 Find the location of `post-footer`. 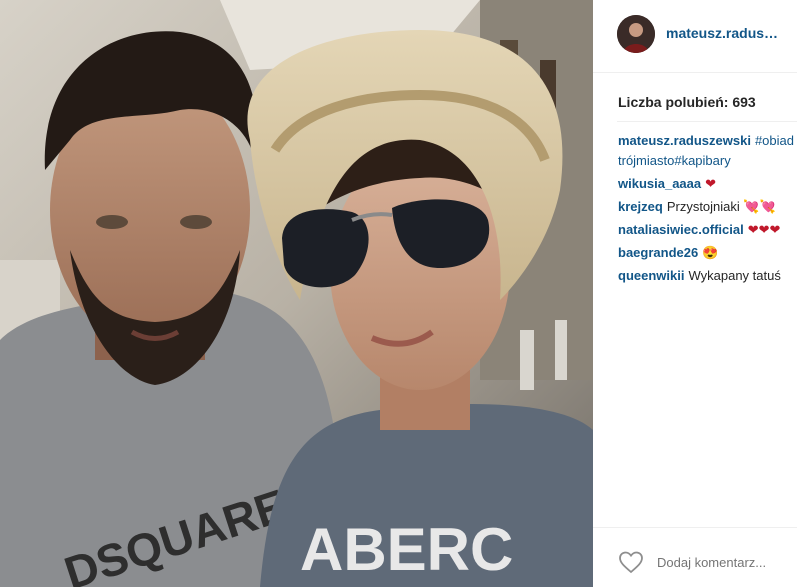

post-footer is located at coordinates (695, 557).